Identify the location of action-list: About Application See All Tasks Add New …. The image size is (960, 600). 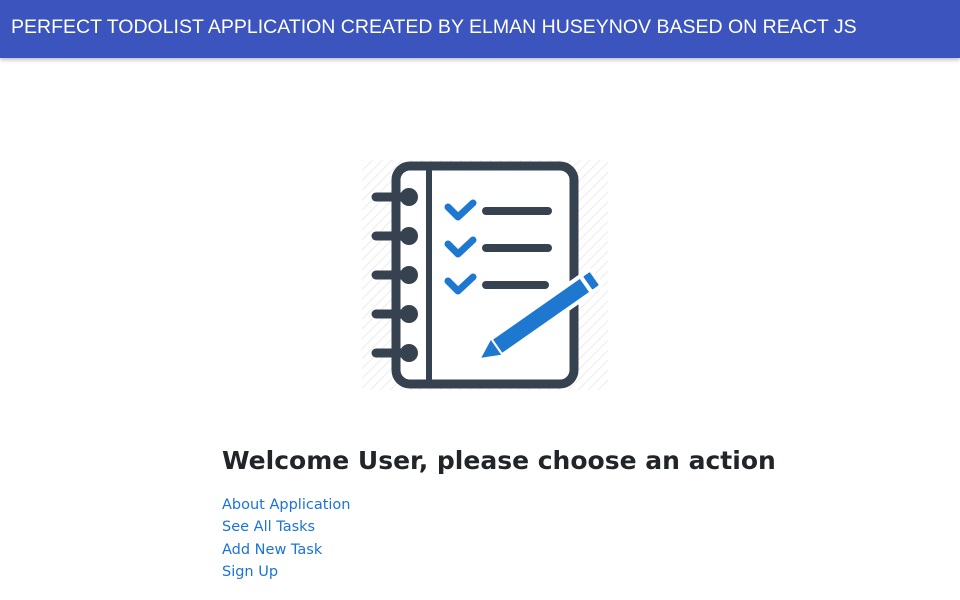
(286, 538).